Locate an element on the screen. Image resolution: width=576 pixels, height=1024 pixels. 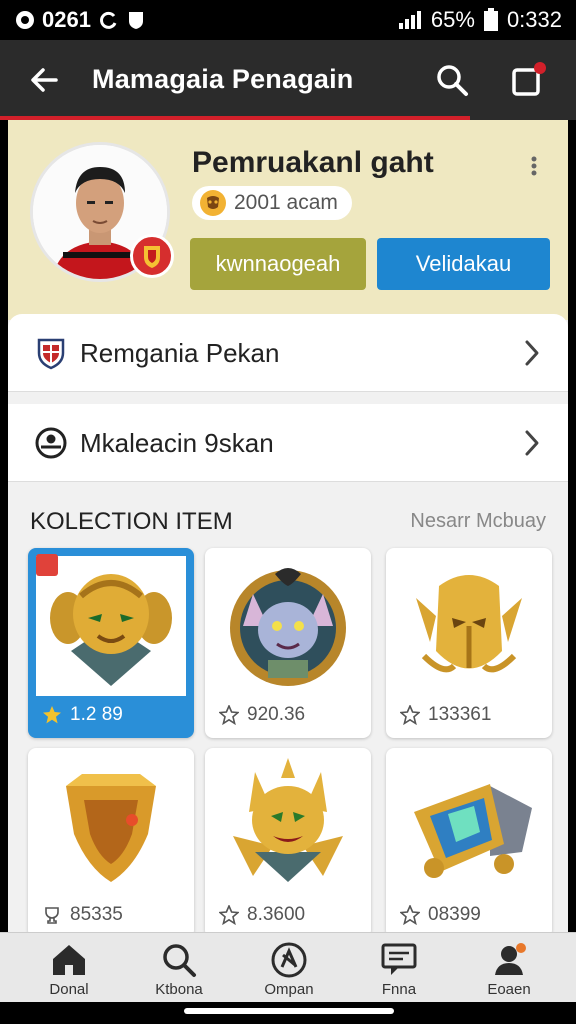
purple-cat-badge-image is located at coordinates (288, 626).